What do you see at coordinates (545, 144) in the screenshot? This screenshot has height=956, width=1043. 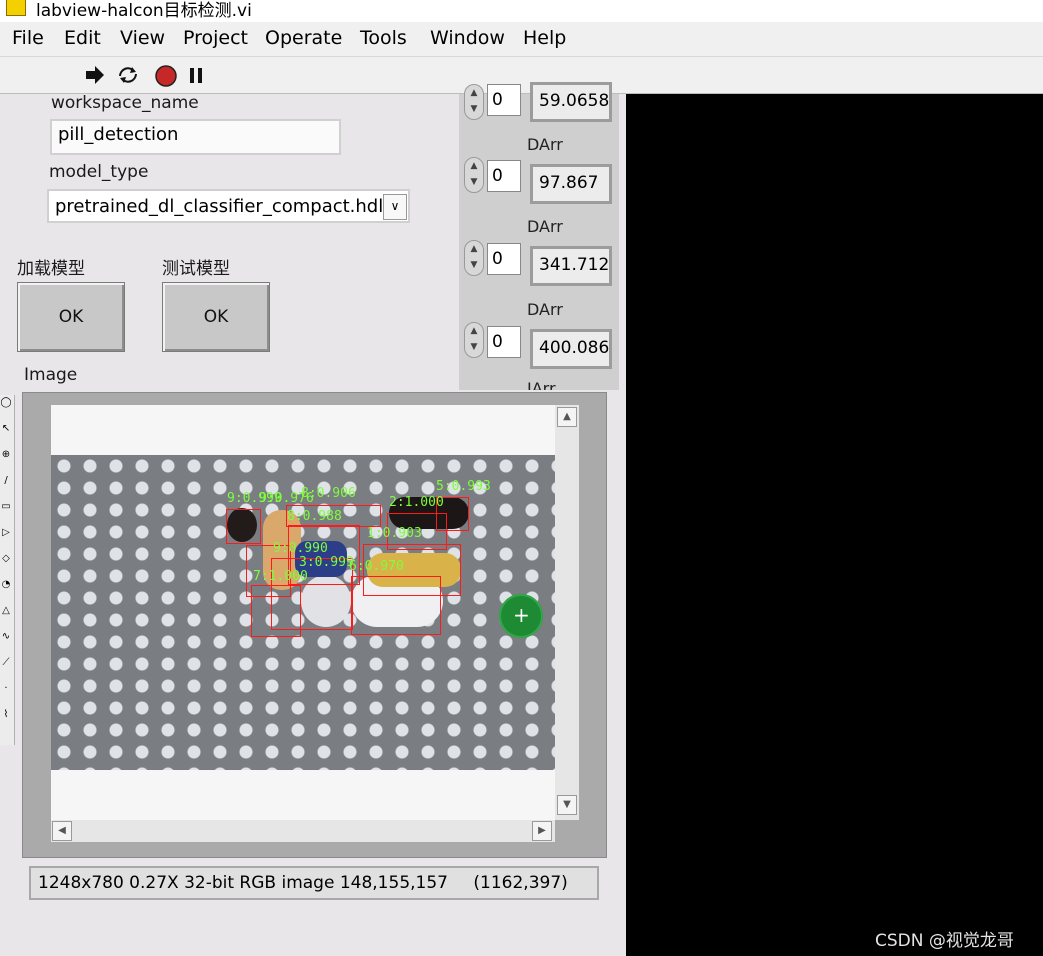 I see `array-1-label: DArr` at bounding box center [545, 144].